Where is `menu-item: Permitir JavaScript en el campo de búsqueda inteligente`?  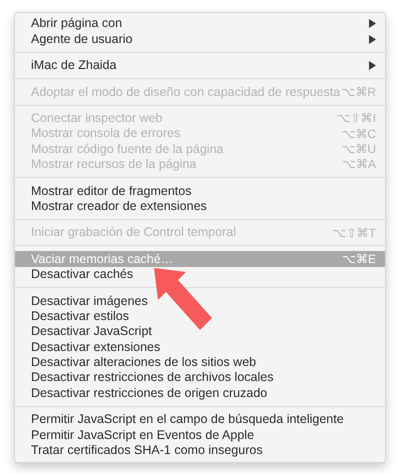
menu-item: Permitir JavaScript en el campo de búsqueda inteligente is located at coordinates (200, 420).